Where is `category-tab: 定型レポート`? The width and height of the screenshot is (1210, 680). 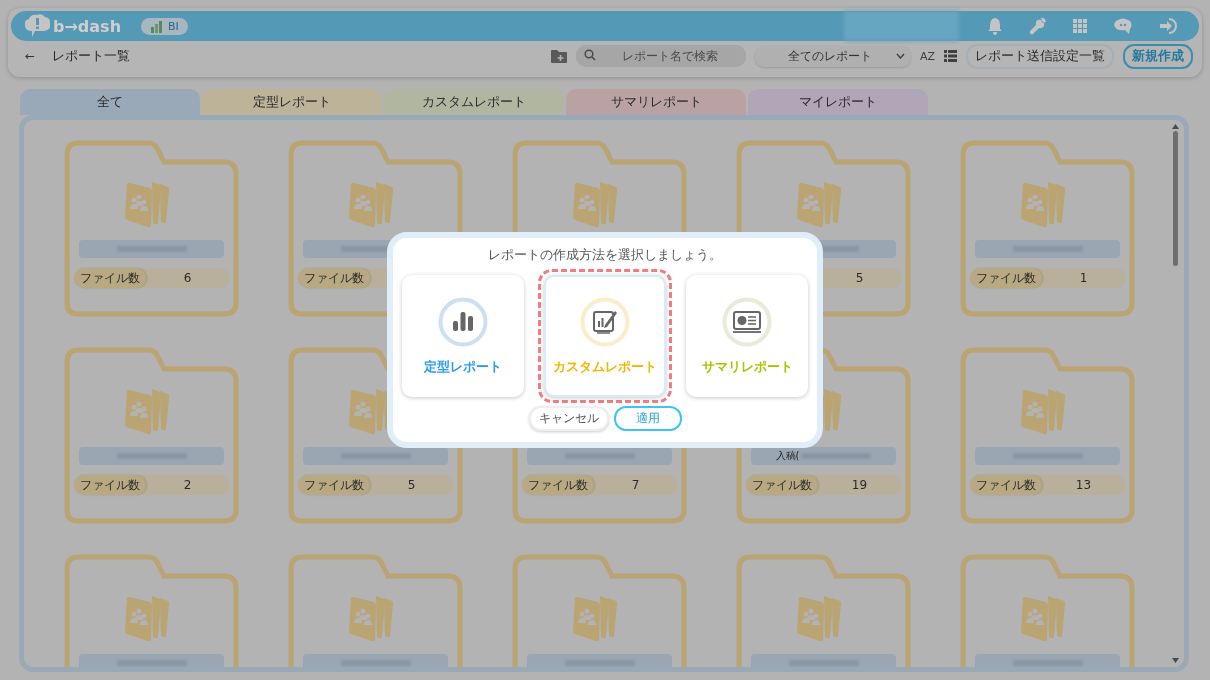 category-tab: 定型レポート is located at coordinates (292, 102).